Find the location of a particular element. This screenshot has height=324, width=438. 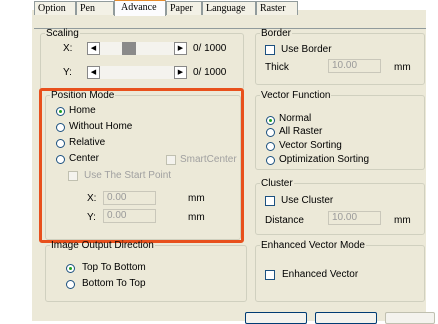

use-cluster-label: Use Cluster is located at coordinates (307, 200).